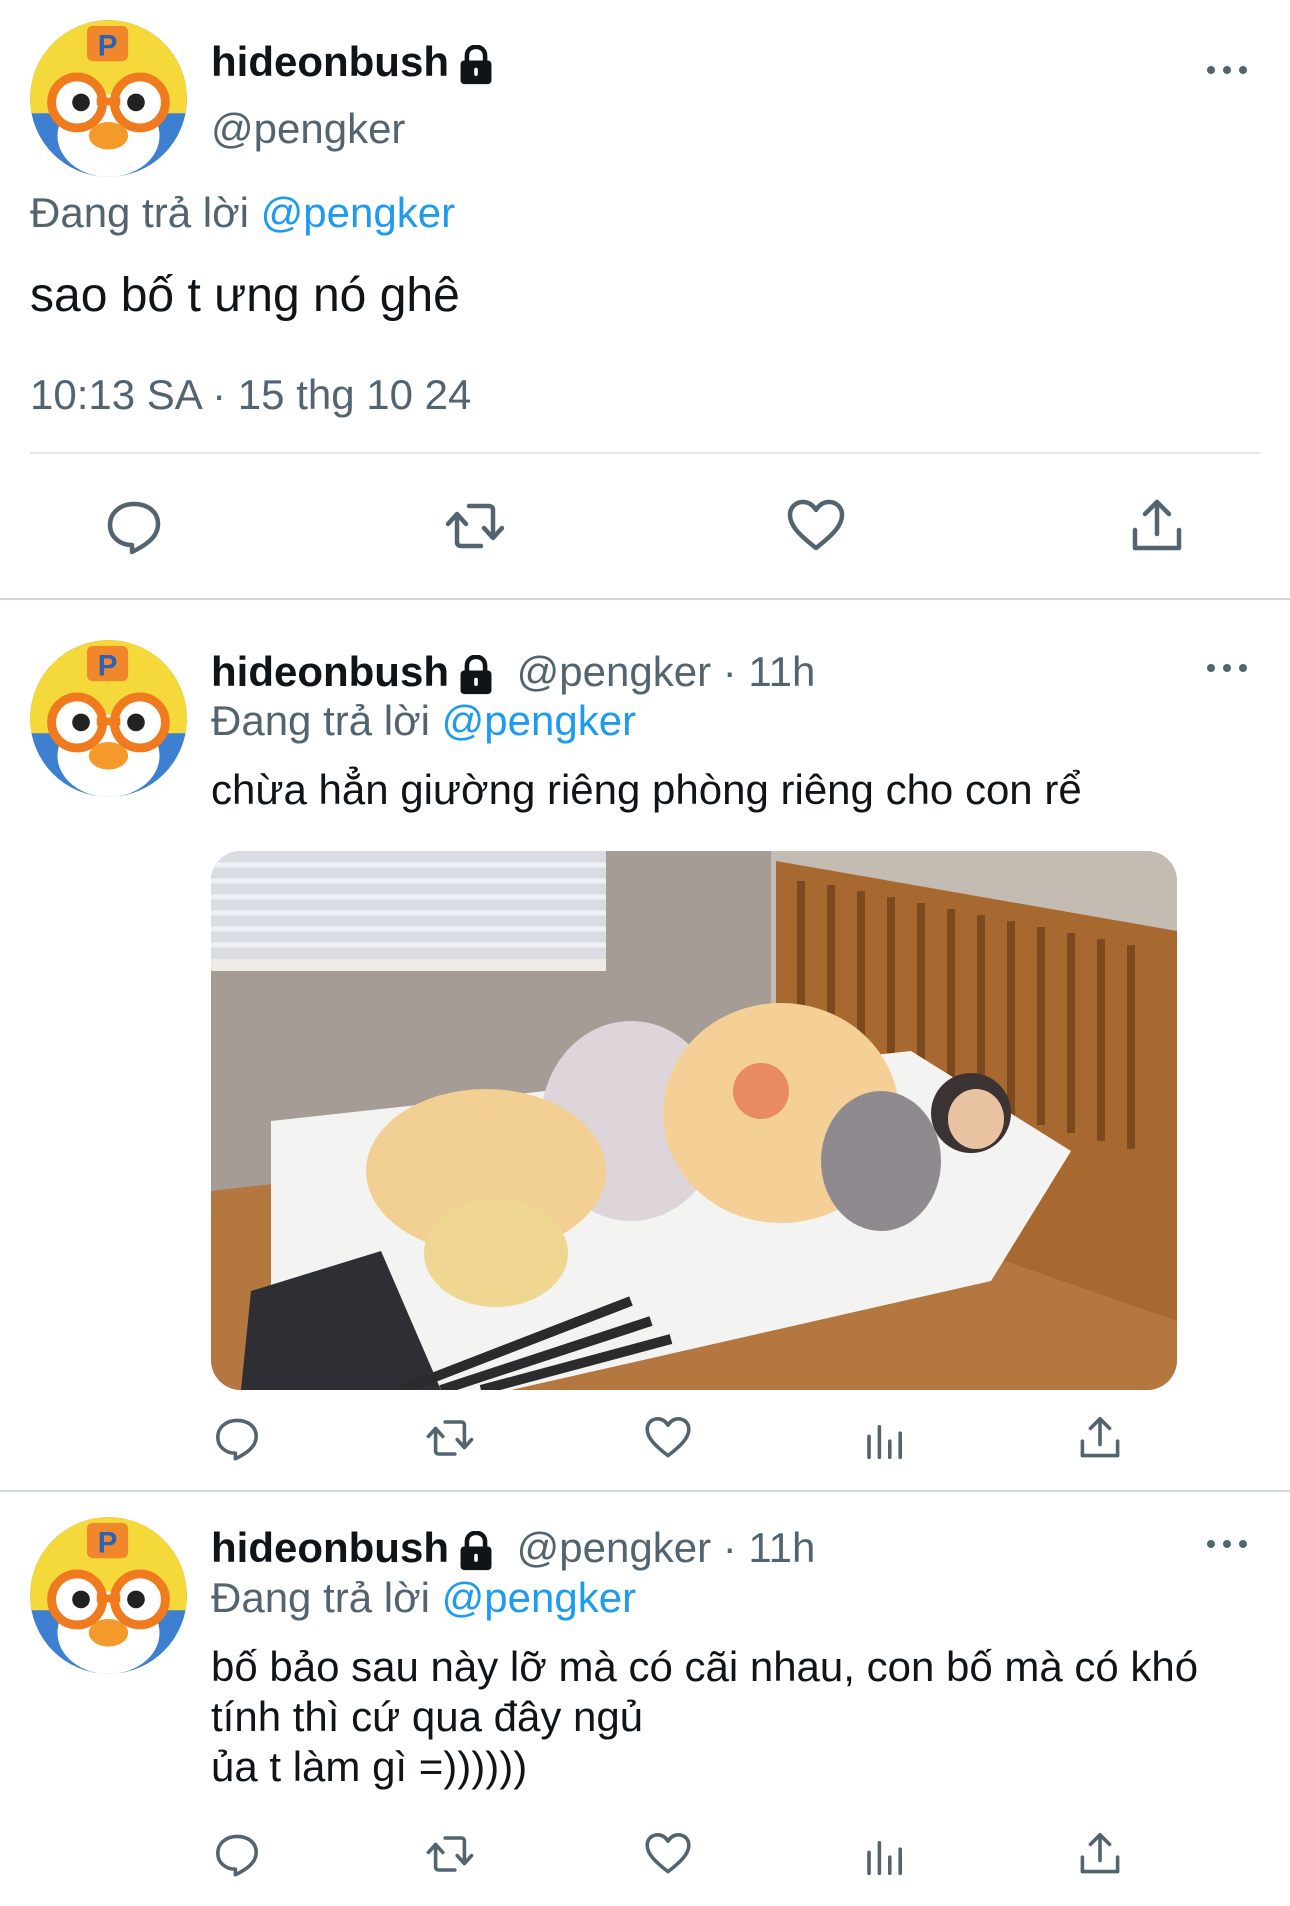 Image resolution: width=1290 pixels, height=1906 pixels. I want to click on timestamp: 10:13 SA · 15 thg 10 24, so click(250, 395).